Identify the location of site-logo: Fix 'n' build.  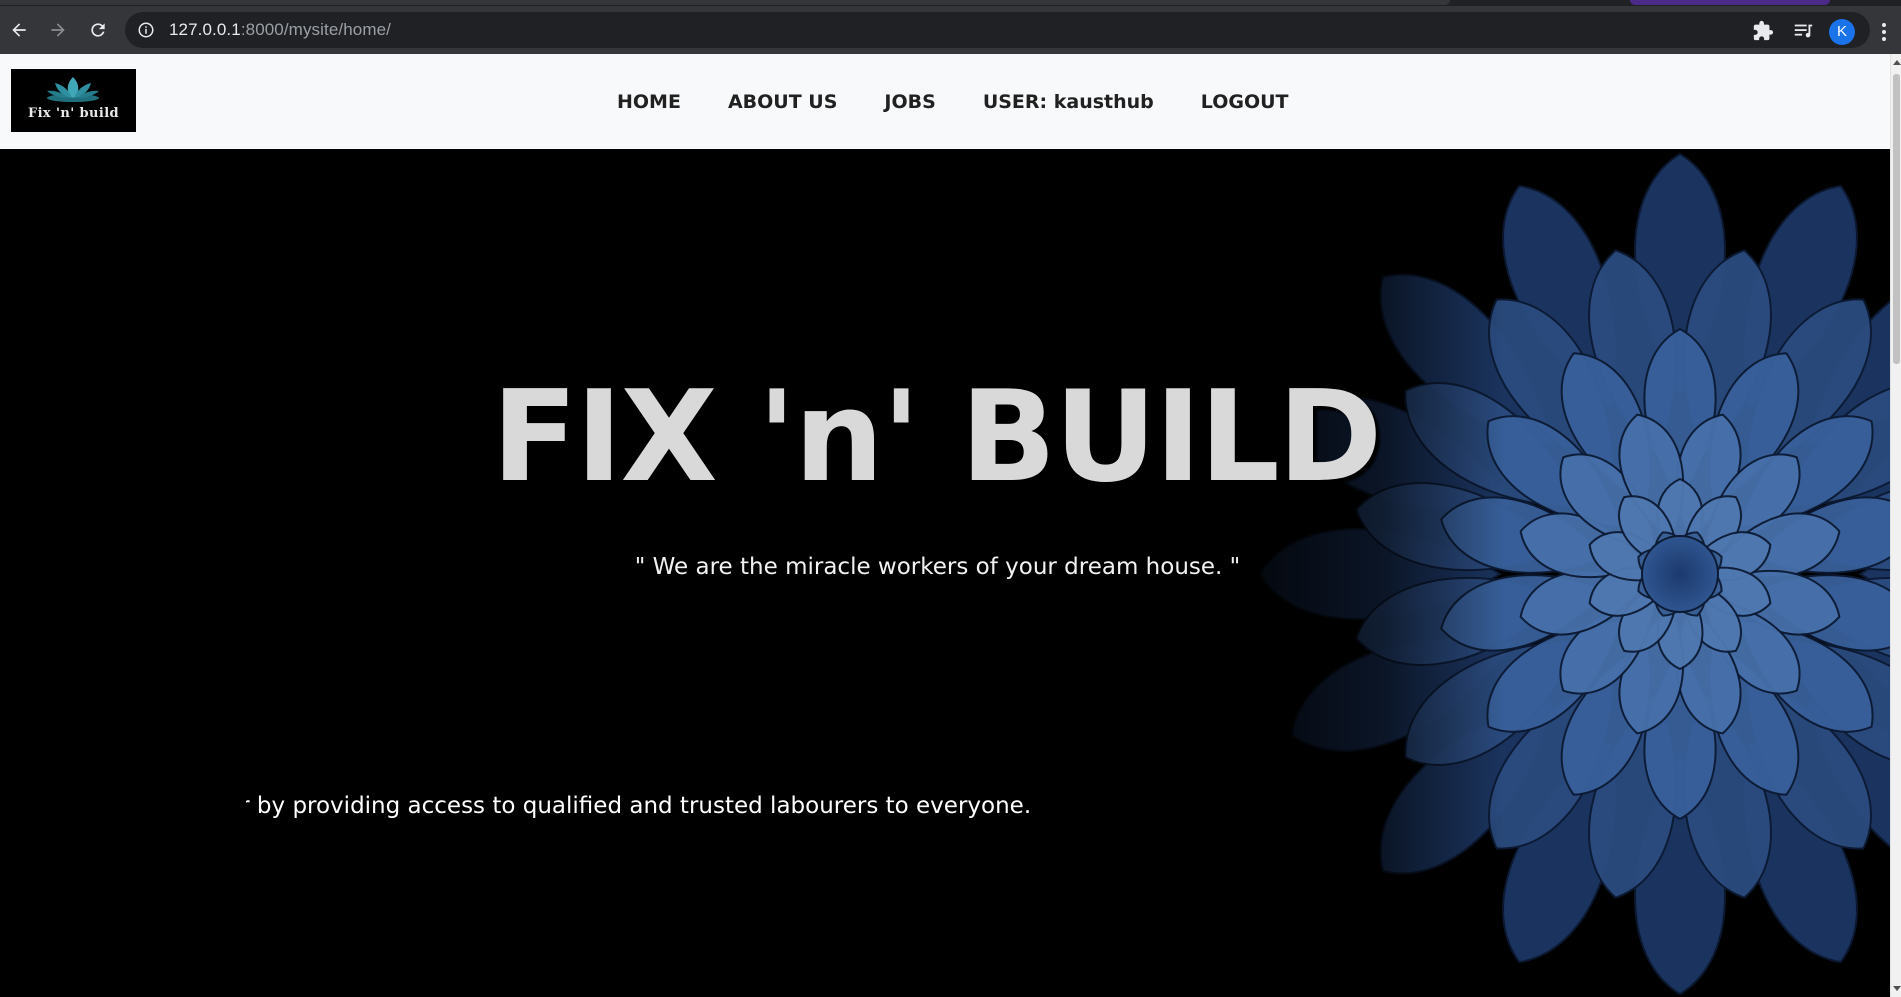
(73, 100).